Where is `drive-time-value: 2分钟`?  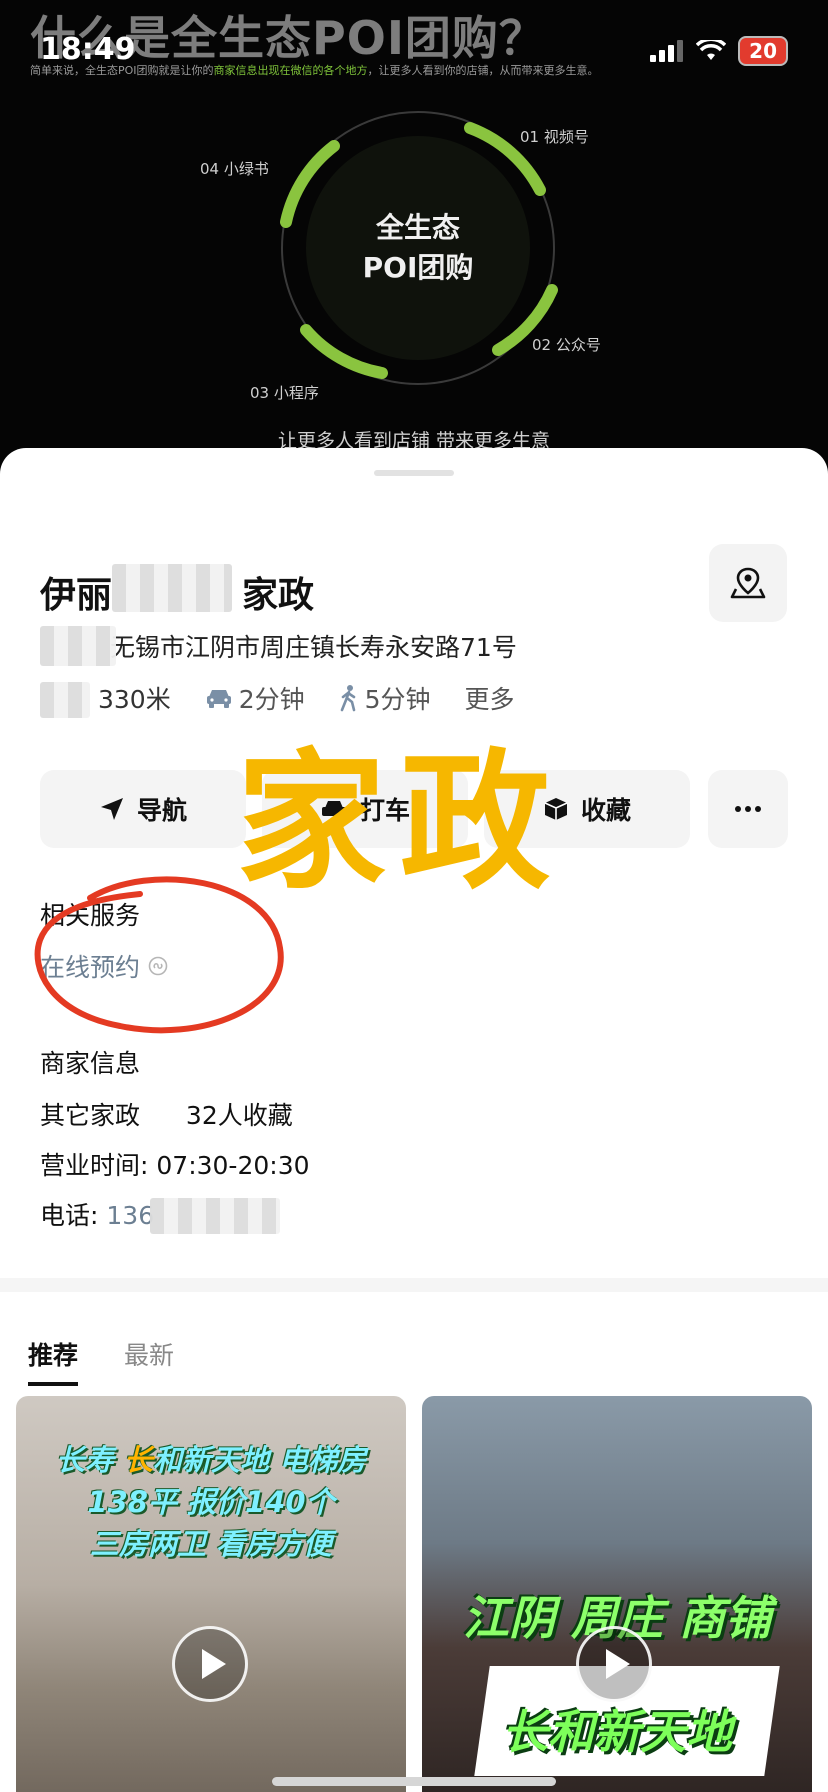 drive-time-value: 2分钟 is located at coordinates (271, 699).